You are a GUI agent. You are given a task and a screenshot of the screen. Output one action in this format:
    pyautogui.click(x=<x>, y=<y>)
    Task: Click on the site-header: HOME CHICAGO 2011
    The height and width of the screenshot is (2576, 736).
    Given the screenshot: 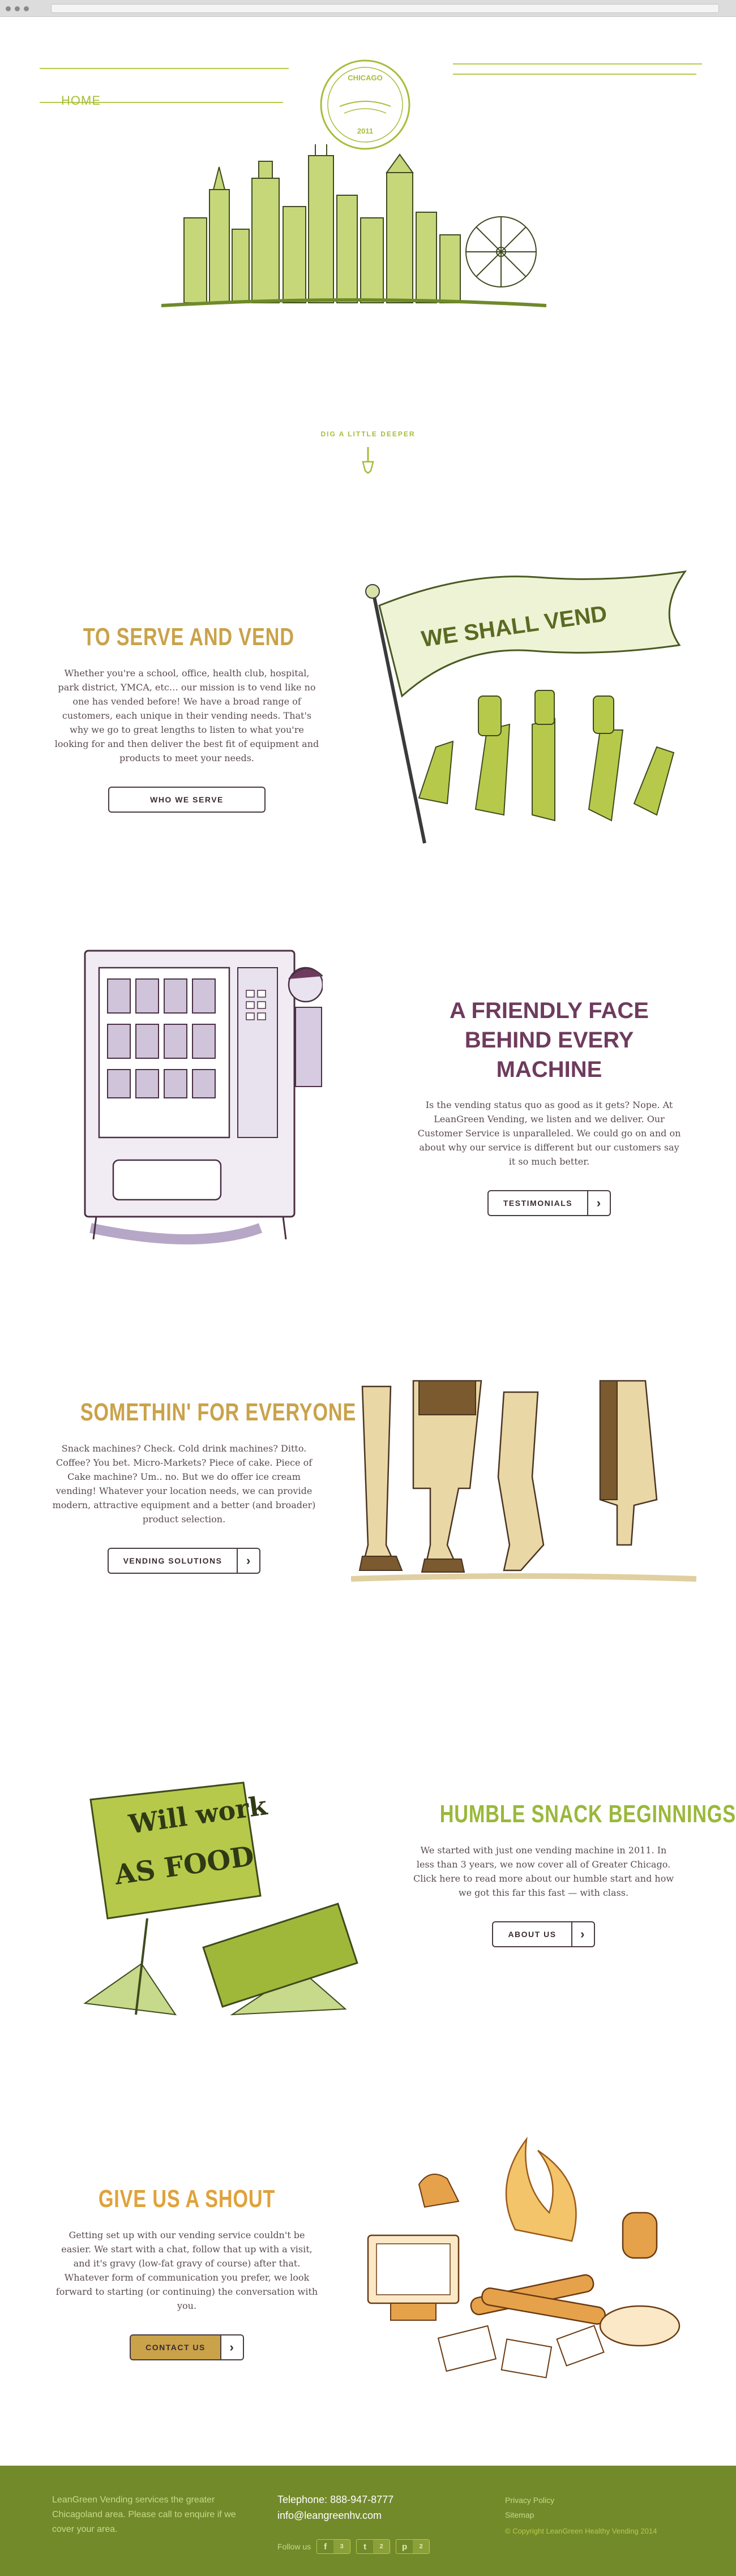 What is the action you would take?
    pyautogui.click(x=368, y=164)
    